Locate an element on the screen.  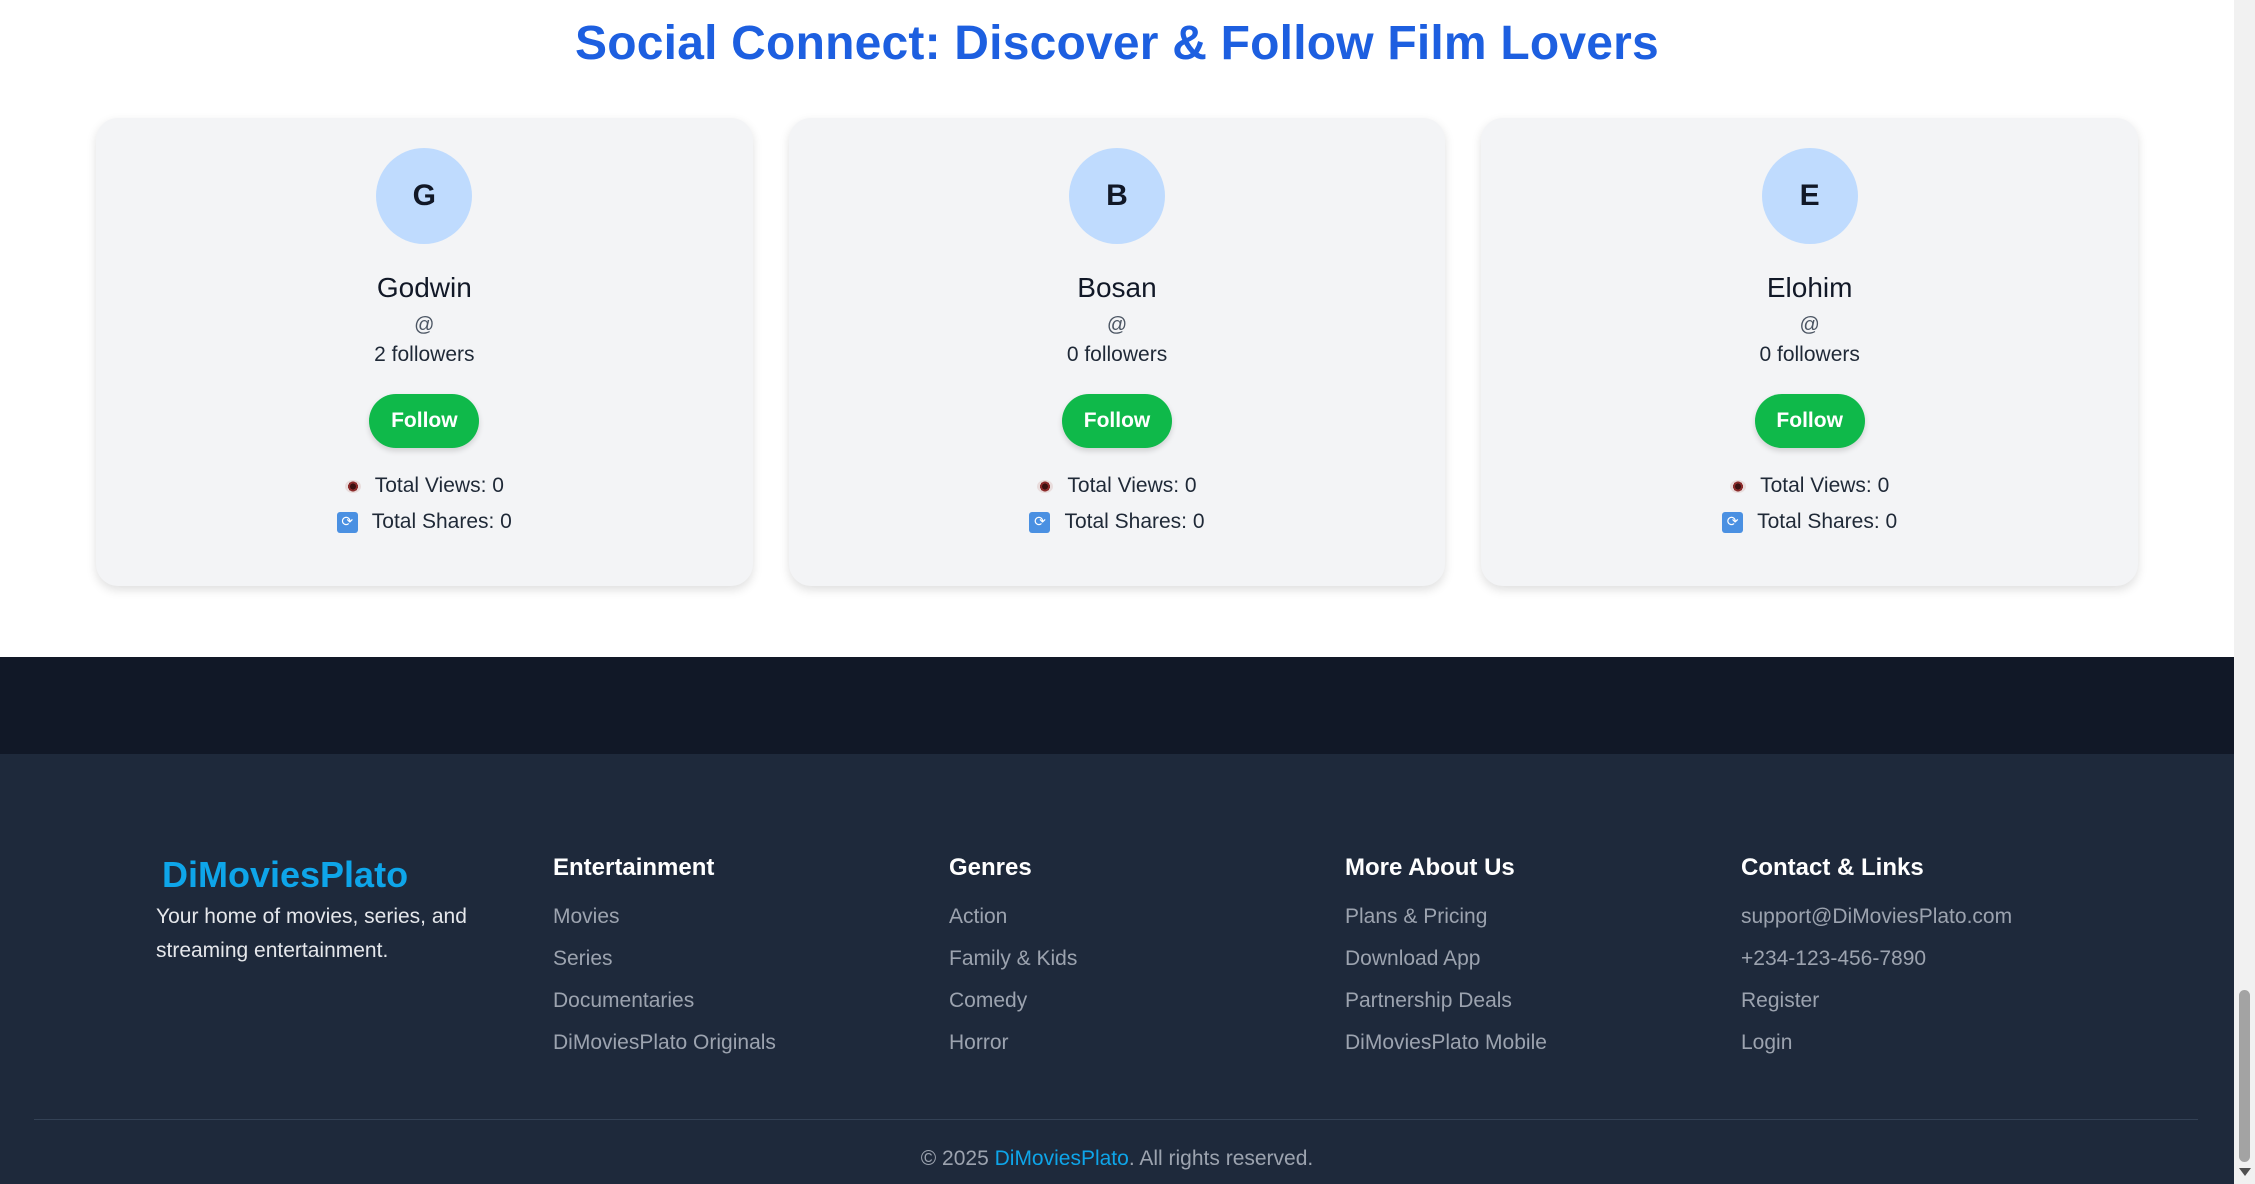
avatar: G is located at coordinates (424, 196).